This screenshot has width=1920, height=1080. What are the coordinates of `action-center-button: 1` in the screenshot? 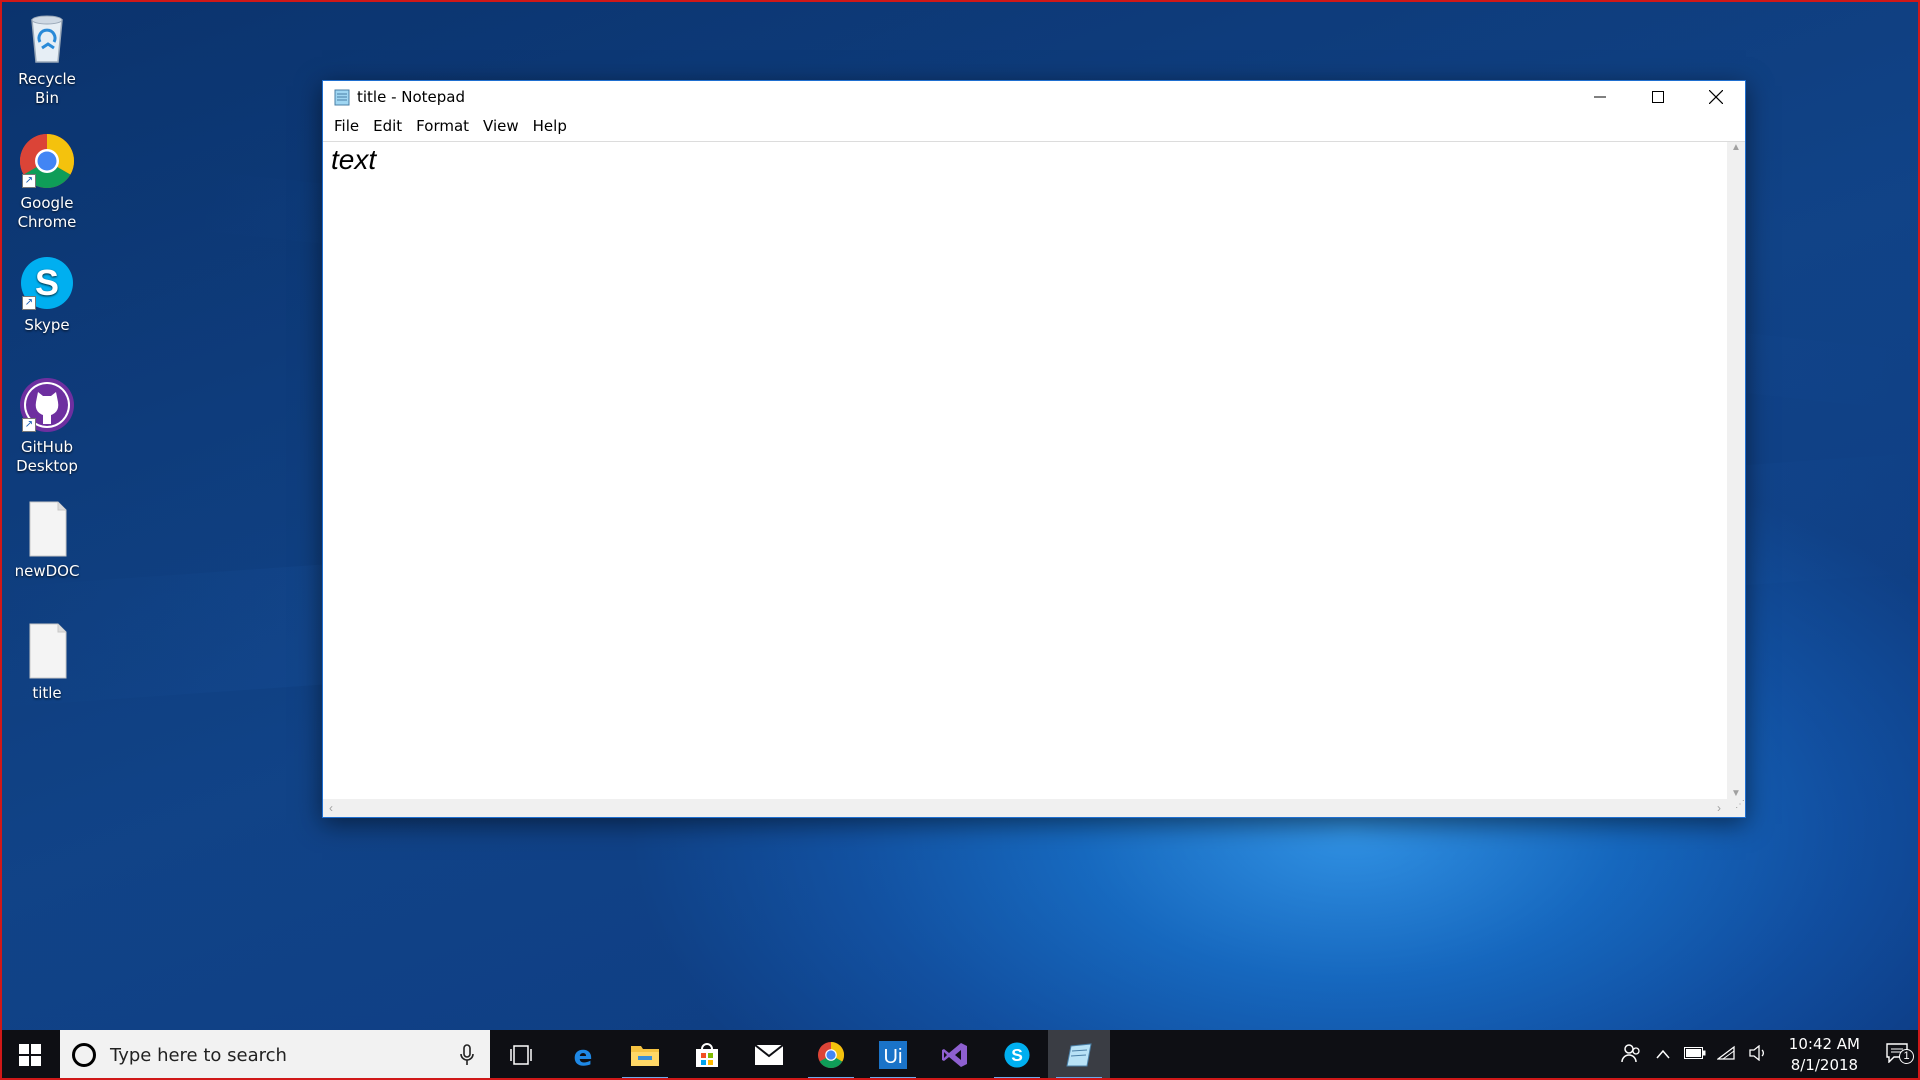 It's located at (1897, 1055).